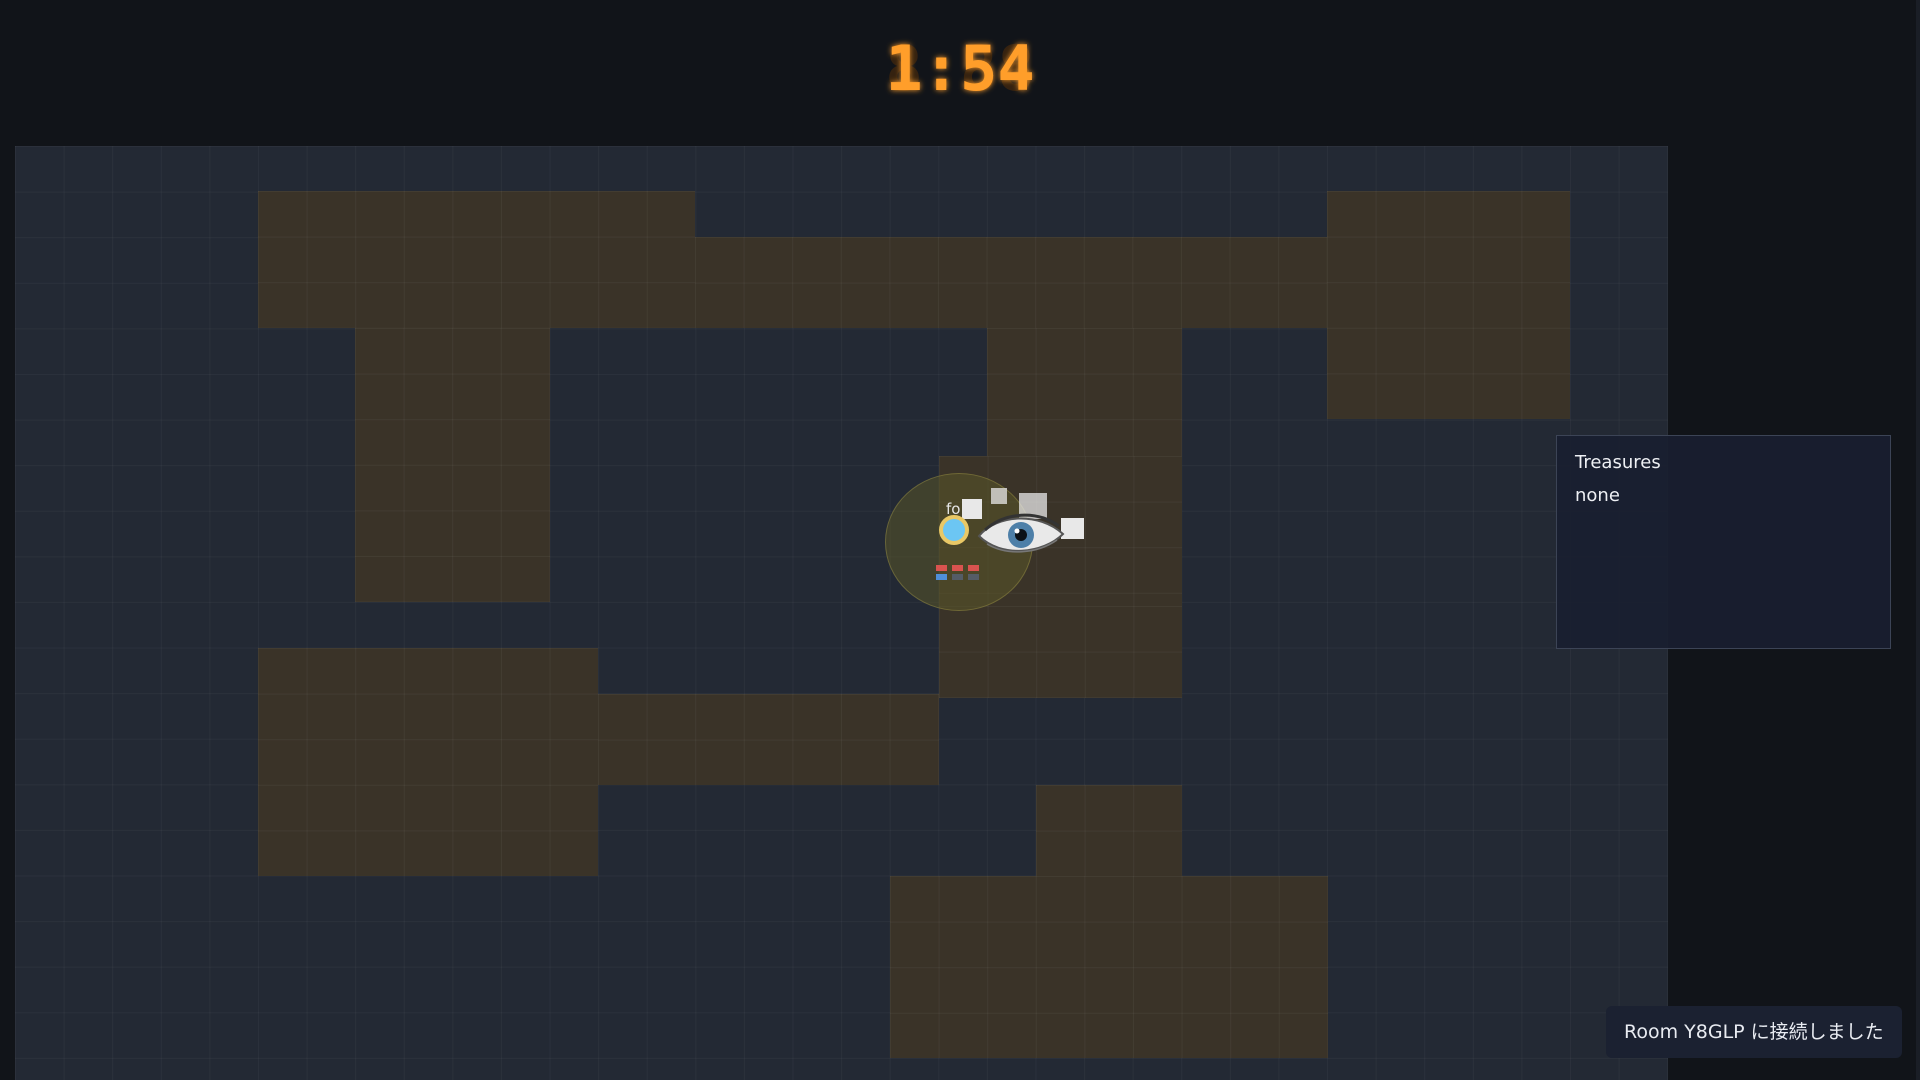  I want to click on scrollbar-track, so click(1918, 540).